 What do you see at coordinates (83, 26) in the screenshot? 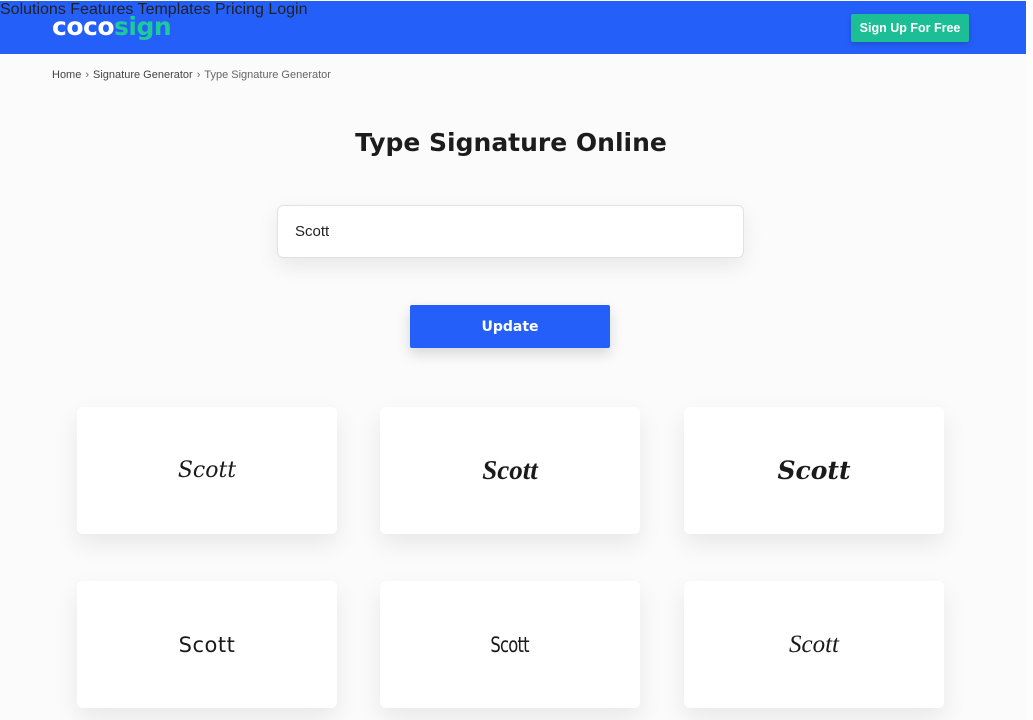
I see `logo-text-coco: coco` at bounding box center [83, 26].